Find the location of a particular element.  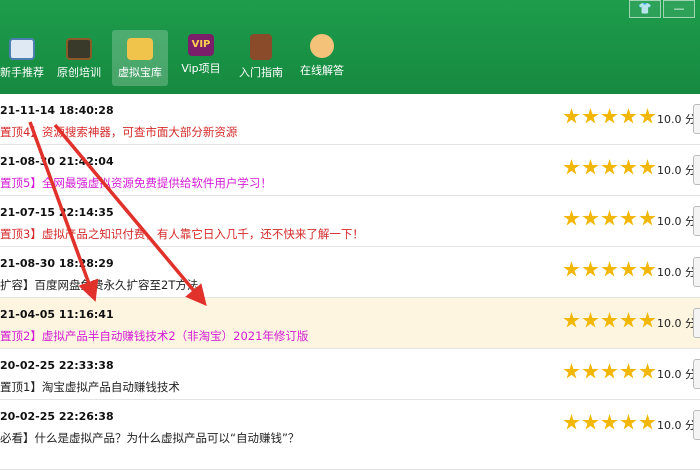

nav-item-treasury: 虚拟宝库 is located at coordinates (140, 58).